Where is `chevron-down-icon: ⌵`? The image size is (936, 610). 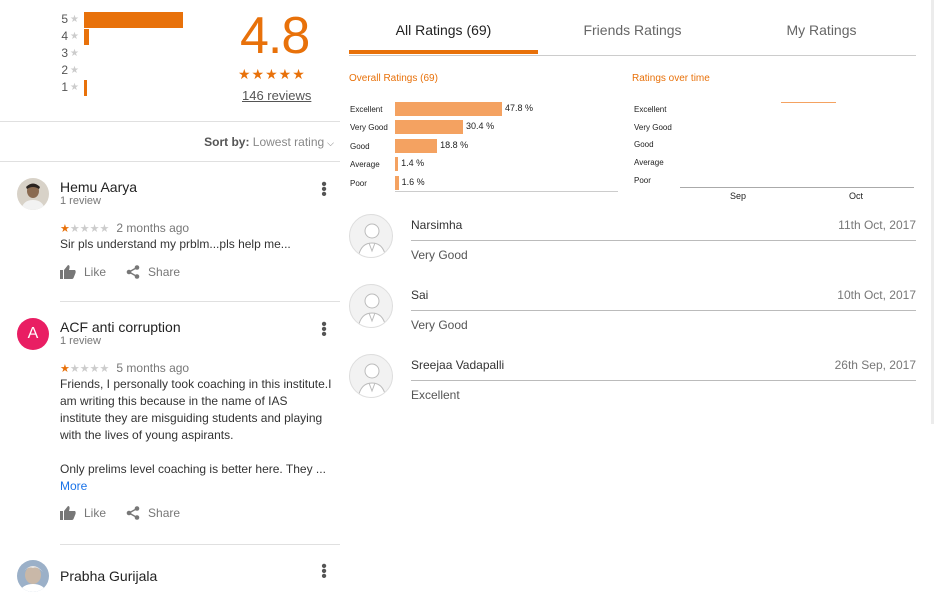
chevron-down-icon: ⌵ is located at coordinates (330, 143).